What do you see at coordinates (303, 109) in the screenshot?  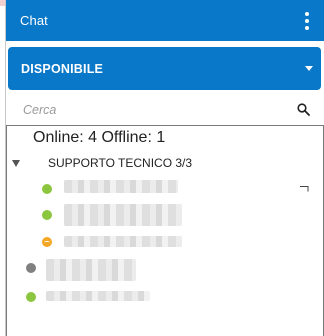 I see `search-icon` at bounding box center [303, 109].